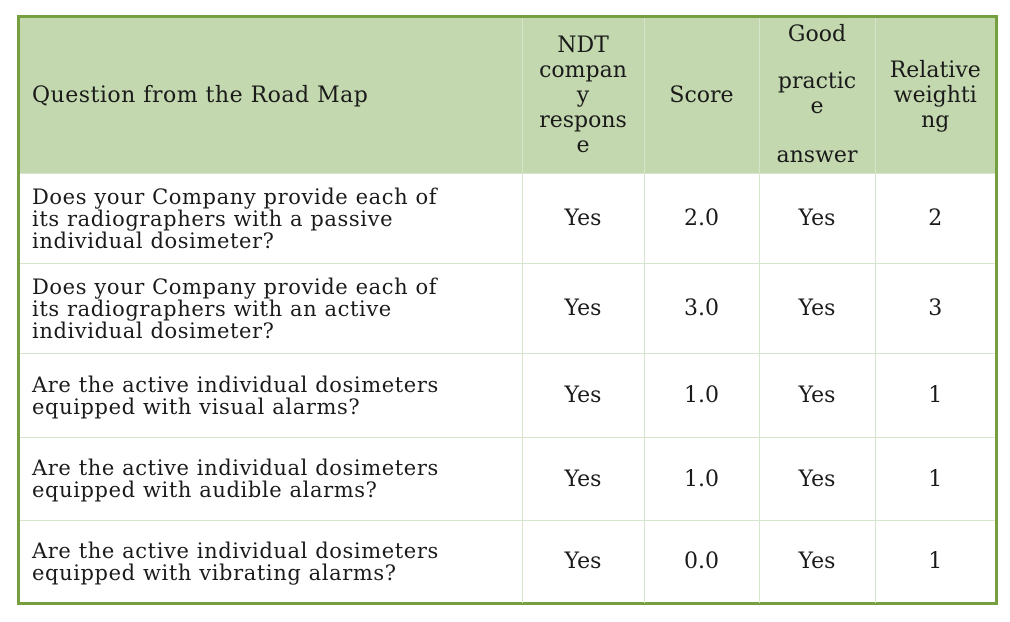 This screenshot has height=622, width=1010. I want to click on header-question: Question from the Road Map, so click(271, 96).